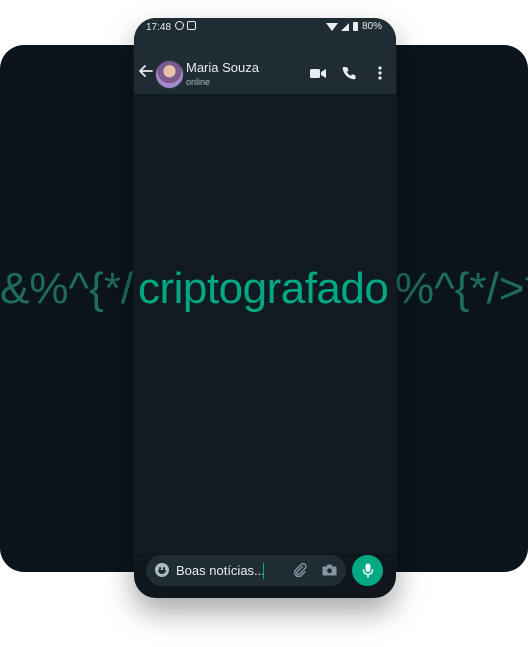 The image size is (528, 647). What do you see at coordinates (159, 27) in the screenshot?
I see `status-time: 17:48` at bounding box center [159, 27].